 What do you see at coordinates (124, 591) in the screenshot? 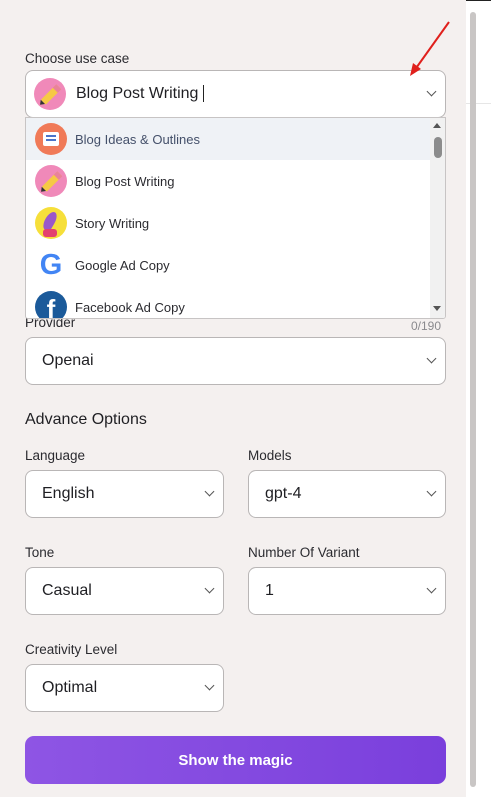
I see `tone-select: Casual` at bounding box center [124, 591].